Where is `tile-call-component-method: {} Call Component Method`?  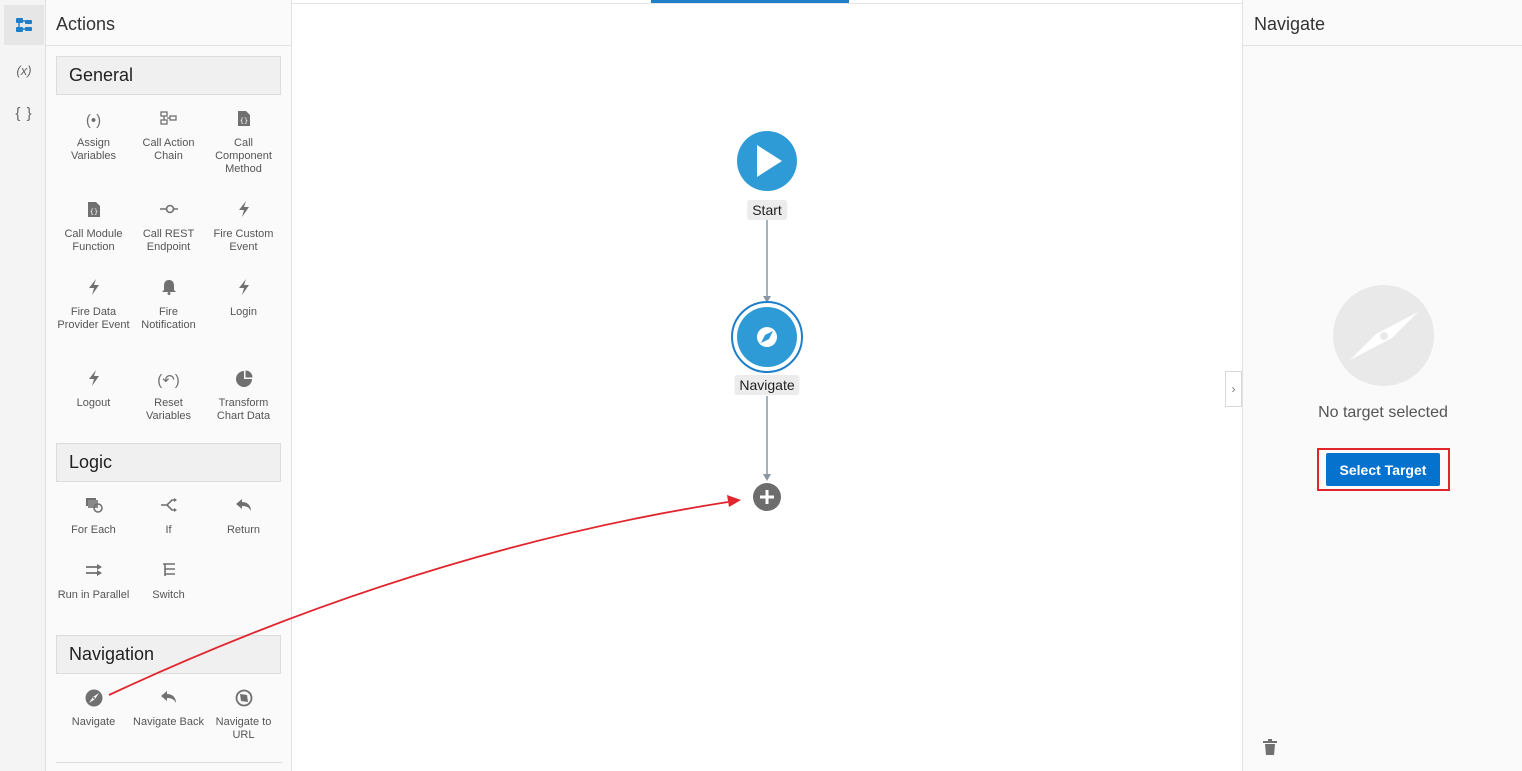
tile-call-component-method: {} Call Component Method is located at coordinates (243, 143).